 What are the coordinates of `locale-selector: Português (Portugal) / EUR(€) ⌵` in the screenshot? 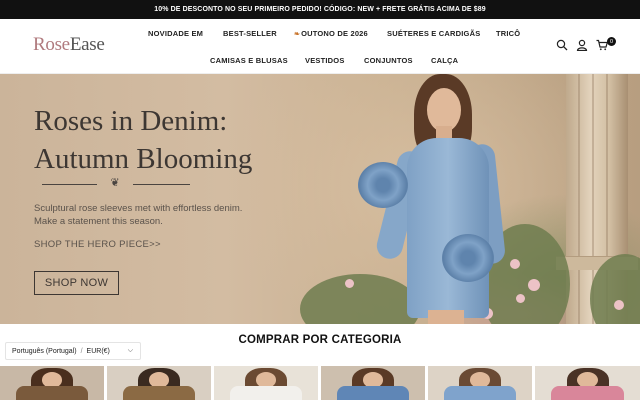 It's located at (73, 351).